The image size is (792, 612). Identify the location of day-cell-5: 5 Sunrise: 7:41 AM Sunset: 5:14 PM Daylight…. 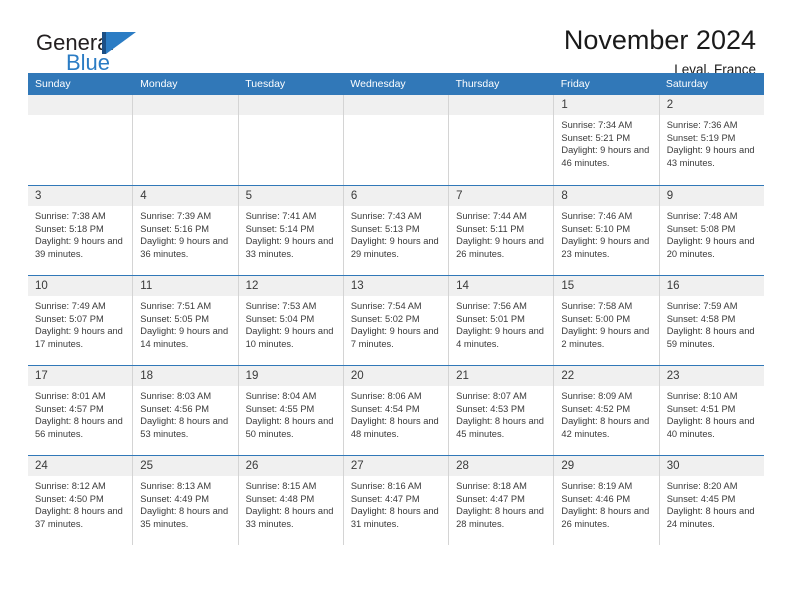
(290, 230).